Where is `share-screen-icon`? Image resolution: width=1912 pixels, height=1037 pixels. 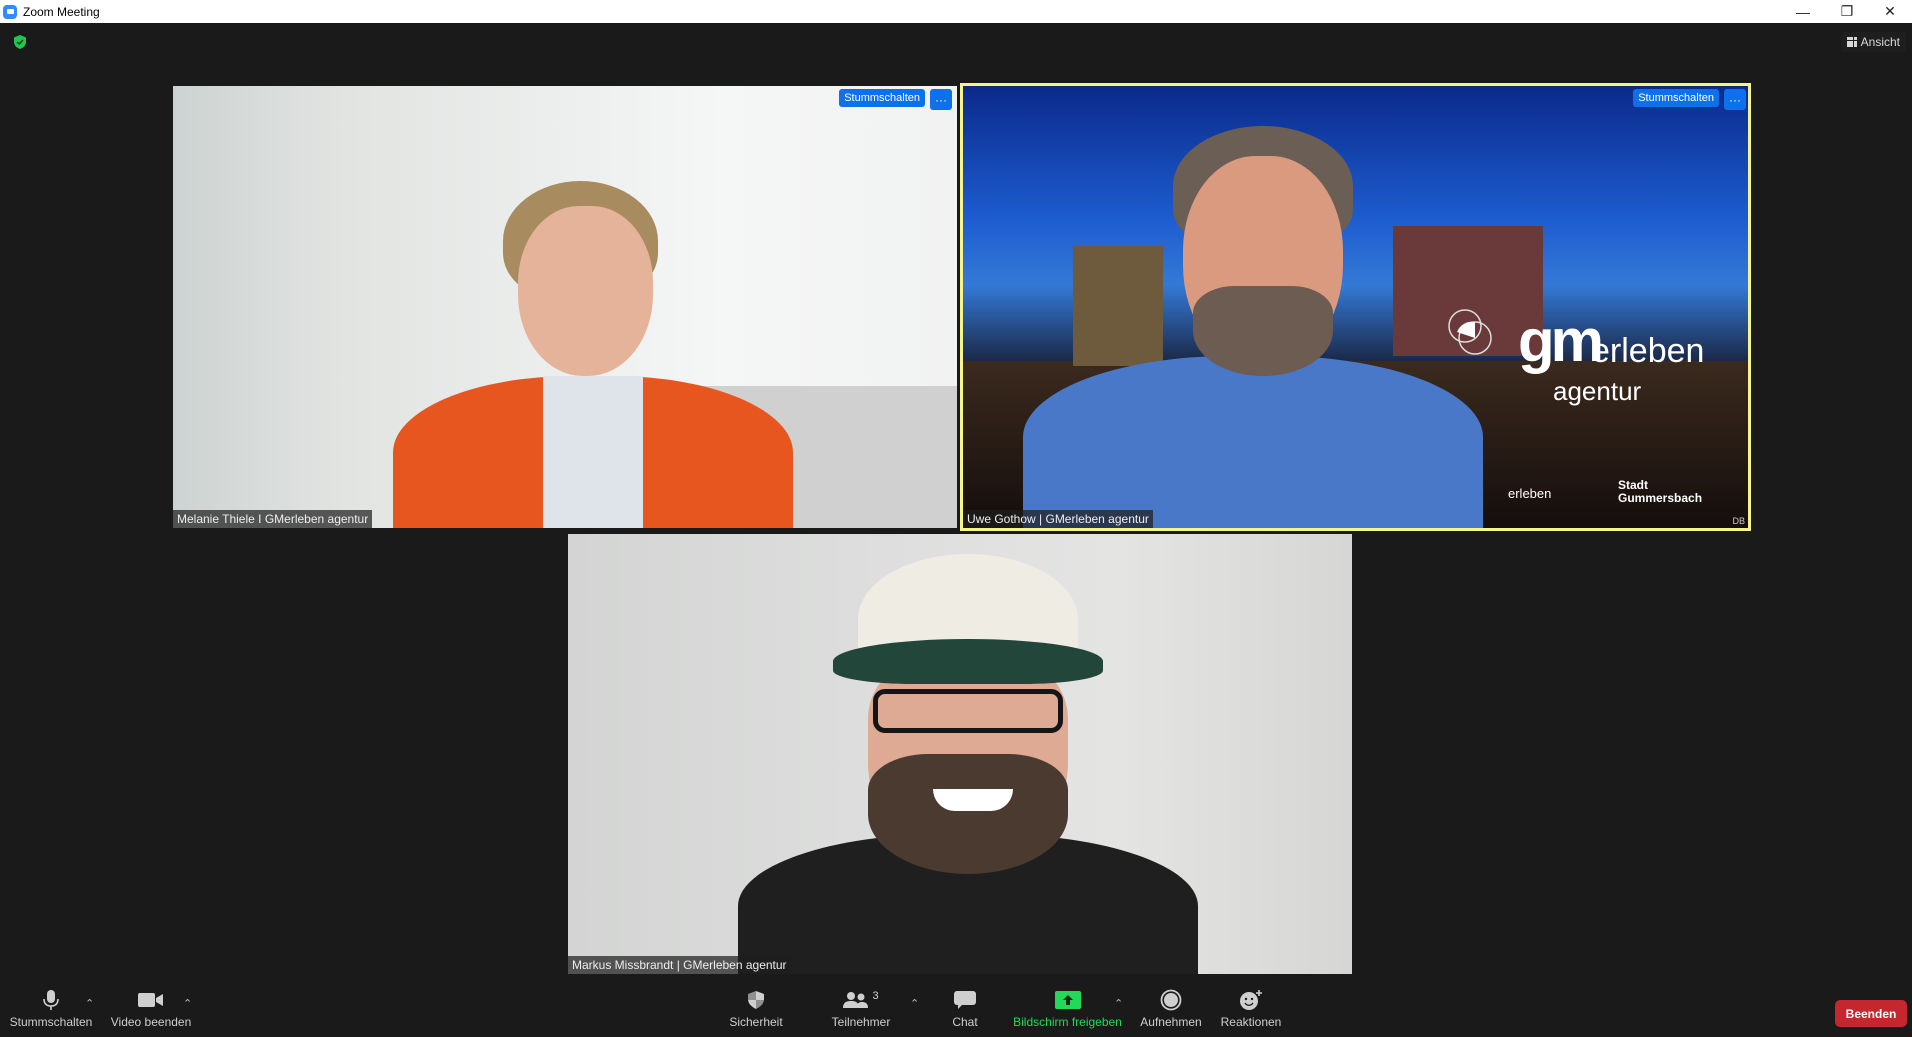 share-screen-icon is located at coordinates (1067, 1000).